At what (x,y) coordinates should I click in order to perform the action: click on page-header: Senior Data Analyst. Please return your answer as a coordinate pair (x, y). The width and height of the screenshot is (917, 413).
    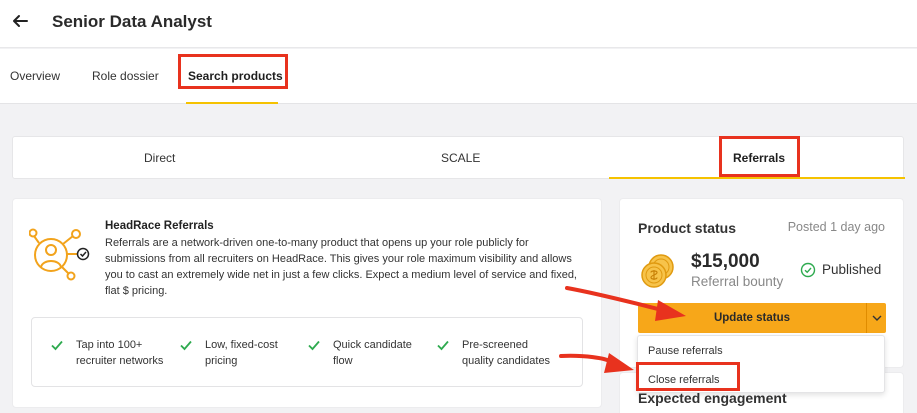
    Looking at the image, I should click on (458, 24).